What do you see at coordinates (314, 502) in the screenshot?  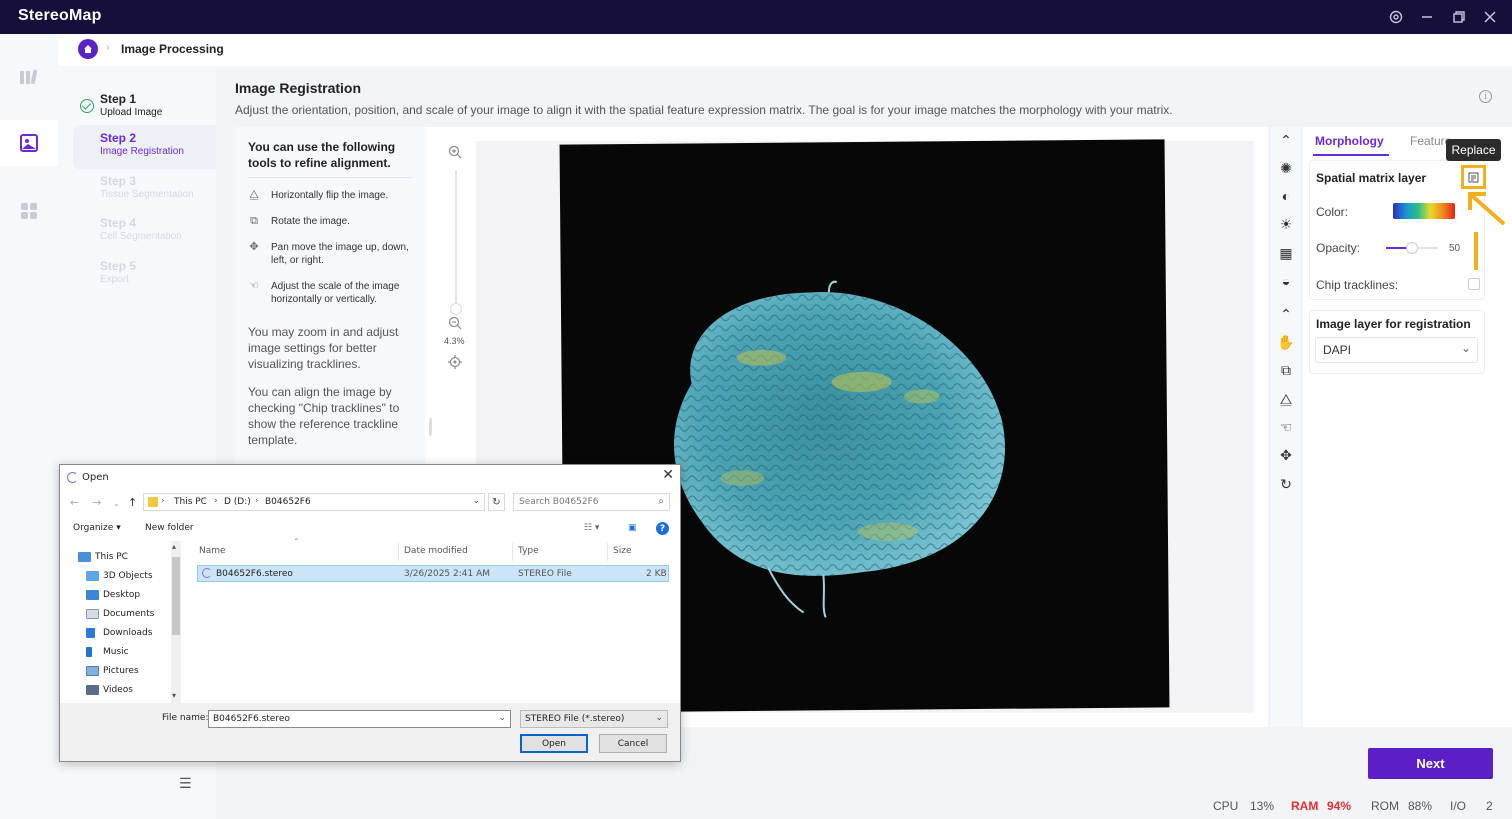 I see `address-bar: › This PC › D (D:) › B04652F6 ⌄` at bounding box center [314, 502].